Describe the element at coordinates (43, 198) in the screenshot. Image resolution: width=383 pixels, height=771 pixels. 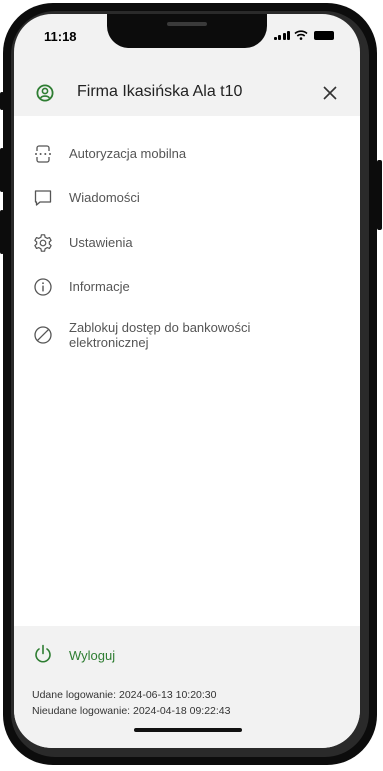
I see `message-icon` at that location.